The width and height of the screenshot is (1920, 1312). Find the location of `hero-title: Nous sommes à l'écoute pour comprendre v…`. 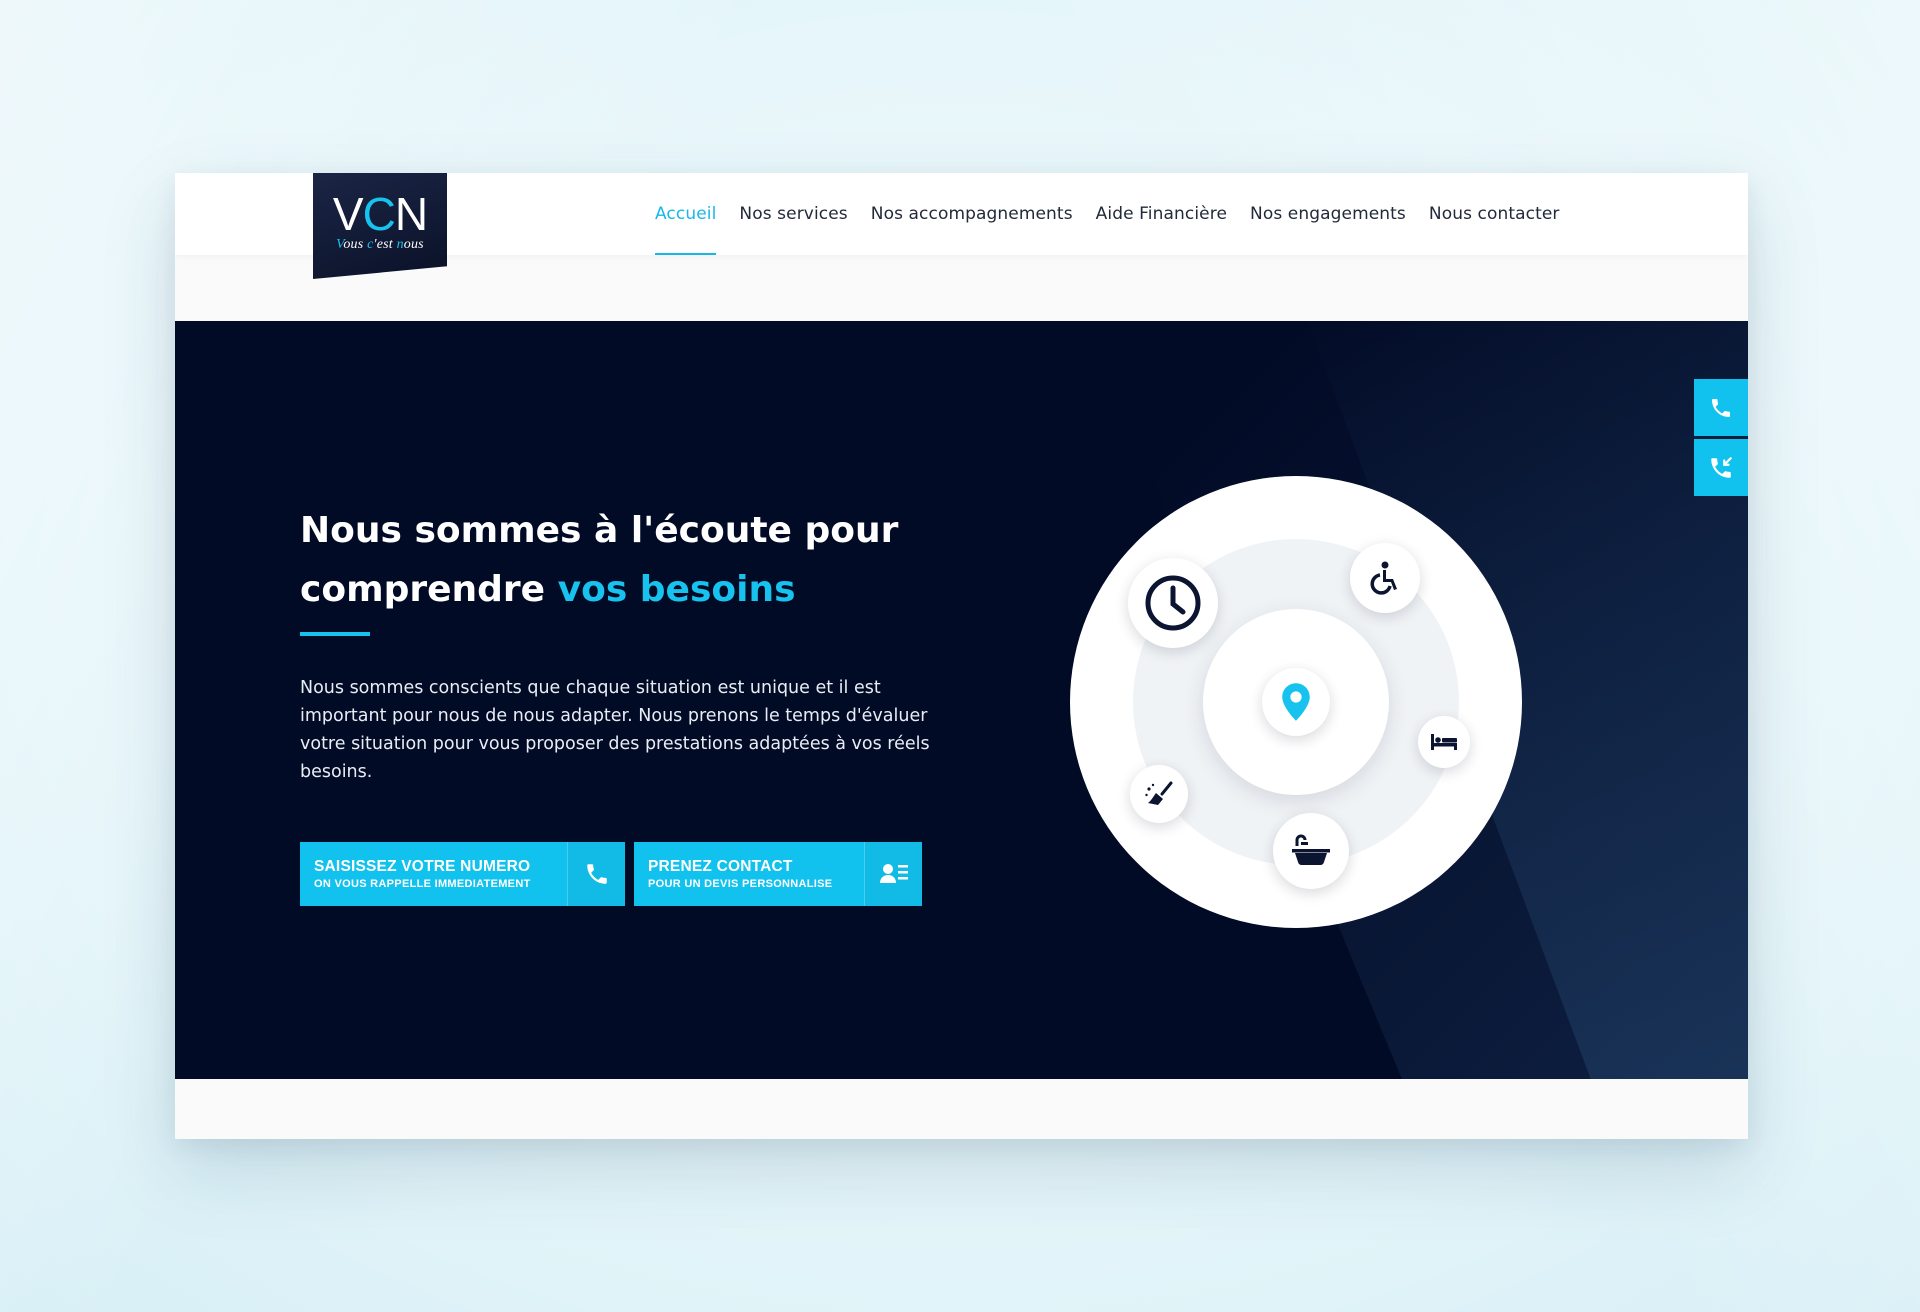

hero-title: Nous sommes à l'écoute pour comprendre v… is located at coordinates (599, 560).